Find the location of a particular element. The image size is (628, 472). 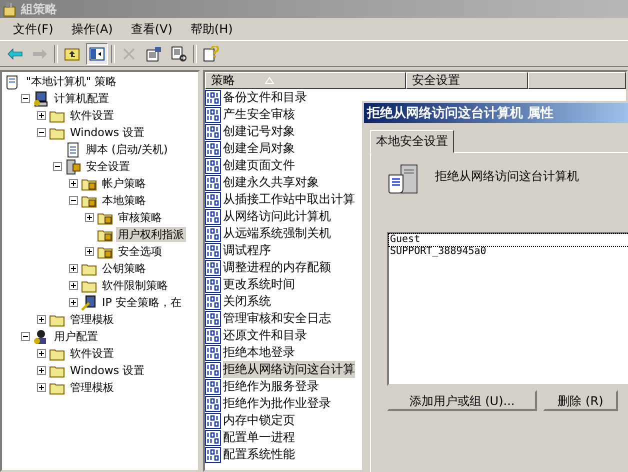

member-entry: SUPPORT_388945a0 is located at coordinates (508, 252).